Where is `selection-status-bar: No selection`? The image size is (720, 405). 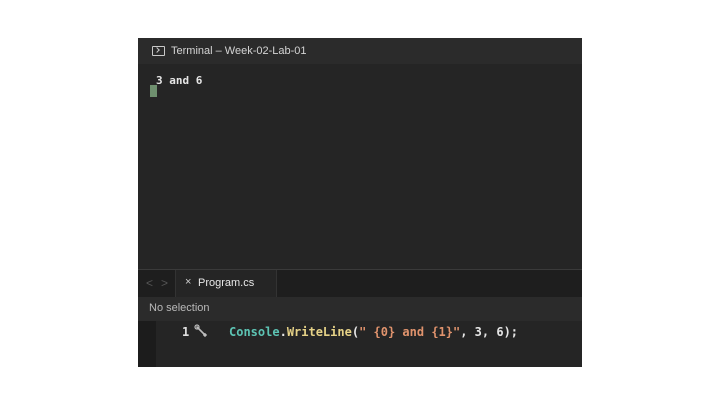
selection-status-bar: No selection is located at coordinates (360, 309).